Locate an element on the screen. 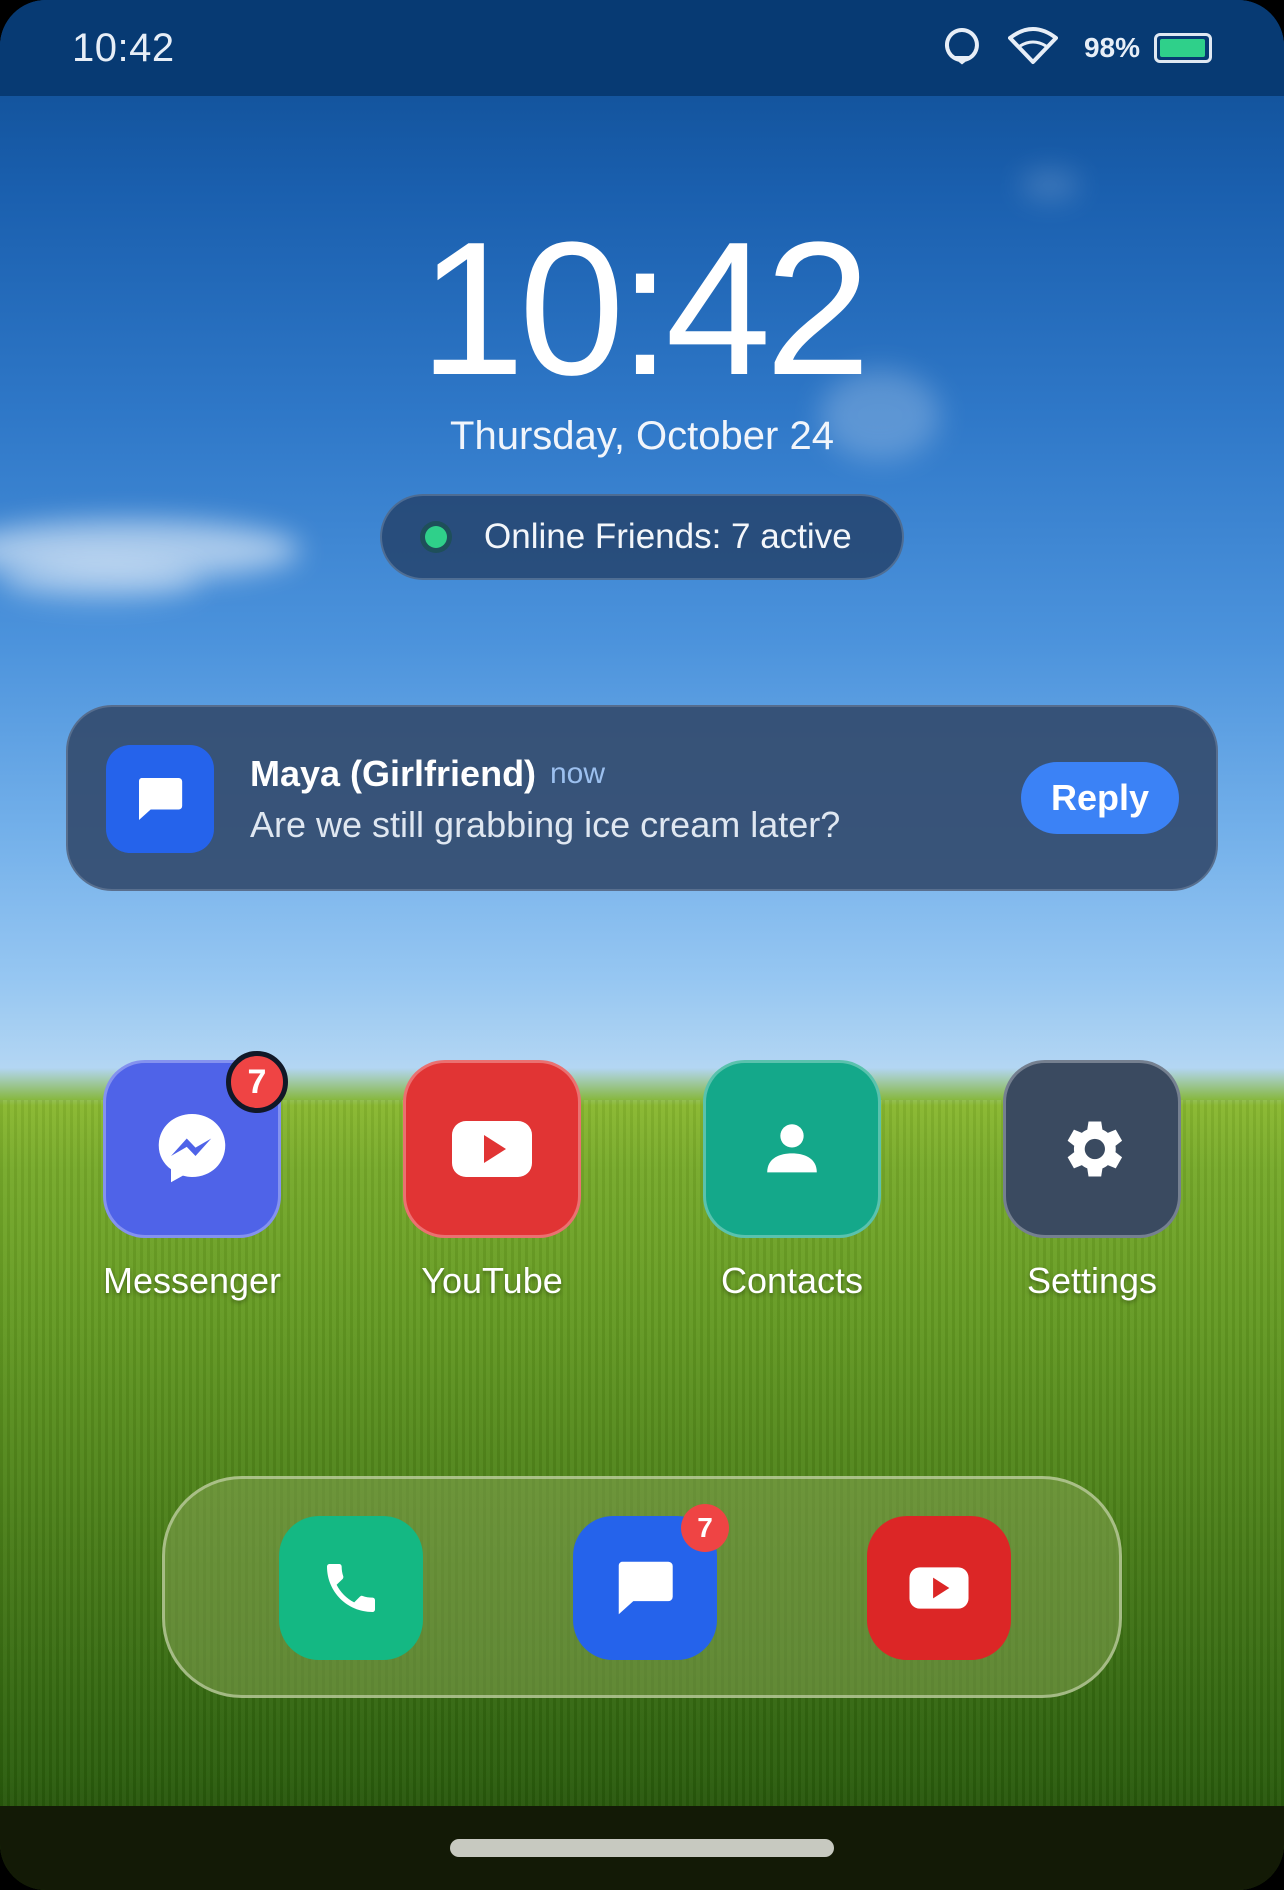  notification-sender: Maya (Girlfriend) is located at coordinates (393, 773).